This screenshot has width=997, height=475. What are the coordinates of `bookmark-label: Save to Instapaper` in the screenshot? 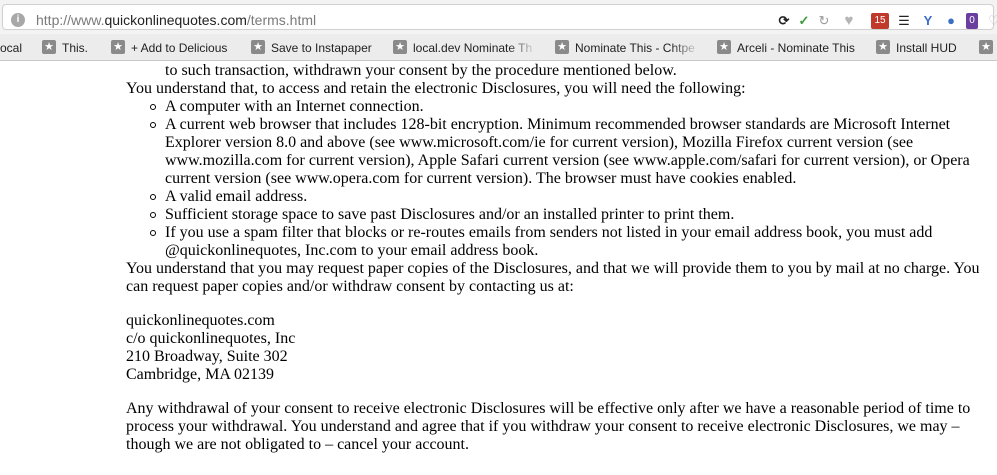 It's located at (321, 47).